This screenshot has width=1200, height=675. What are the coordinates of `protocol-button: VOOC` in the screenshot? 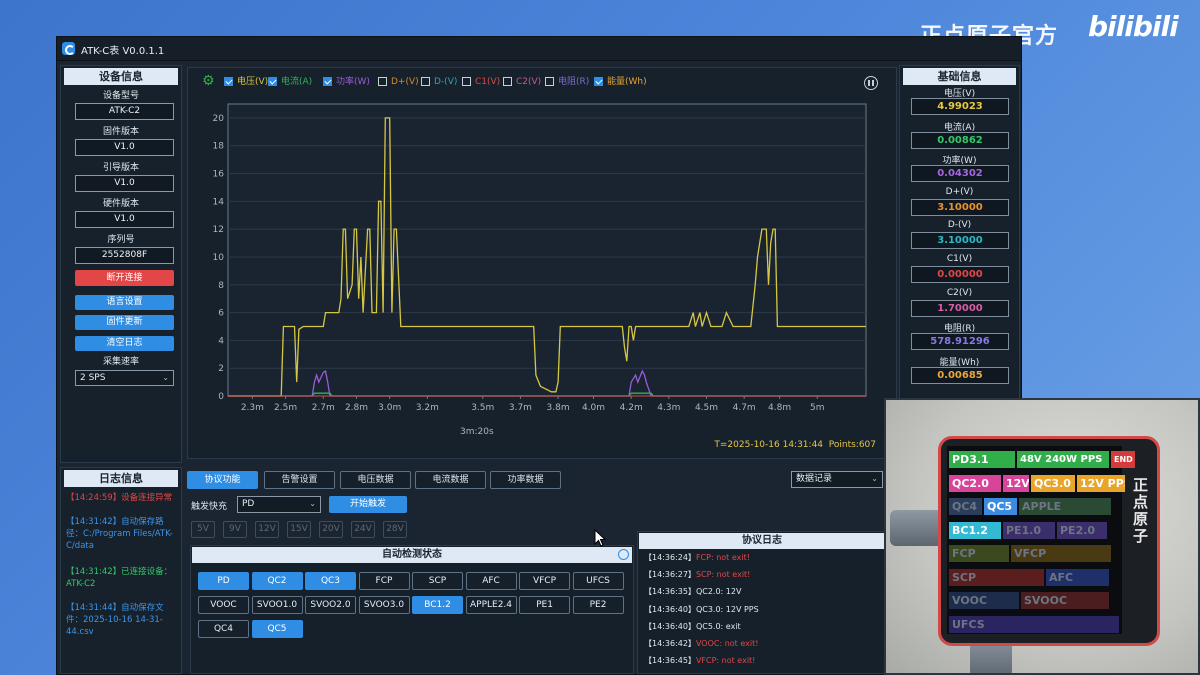 It's located at (223, 605).